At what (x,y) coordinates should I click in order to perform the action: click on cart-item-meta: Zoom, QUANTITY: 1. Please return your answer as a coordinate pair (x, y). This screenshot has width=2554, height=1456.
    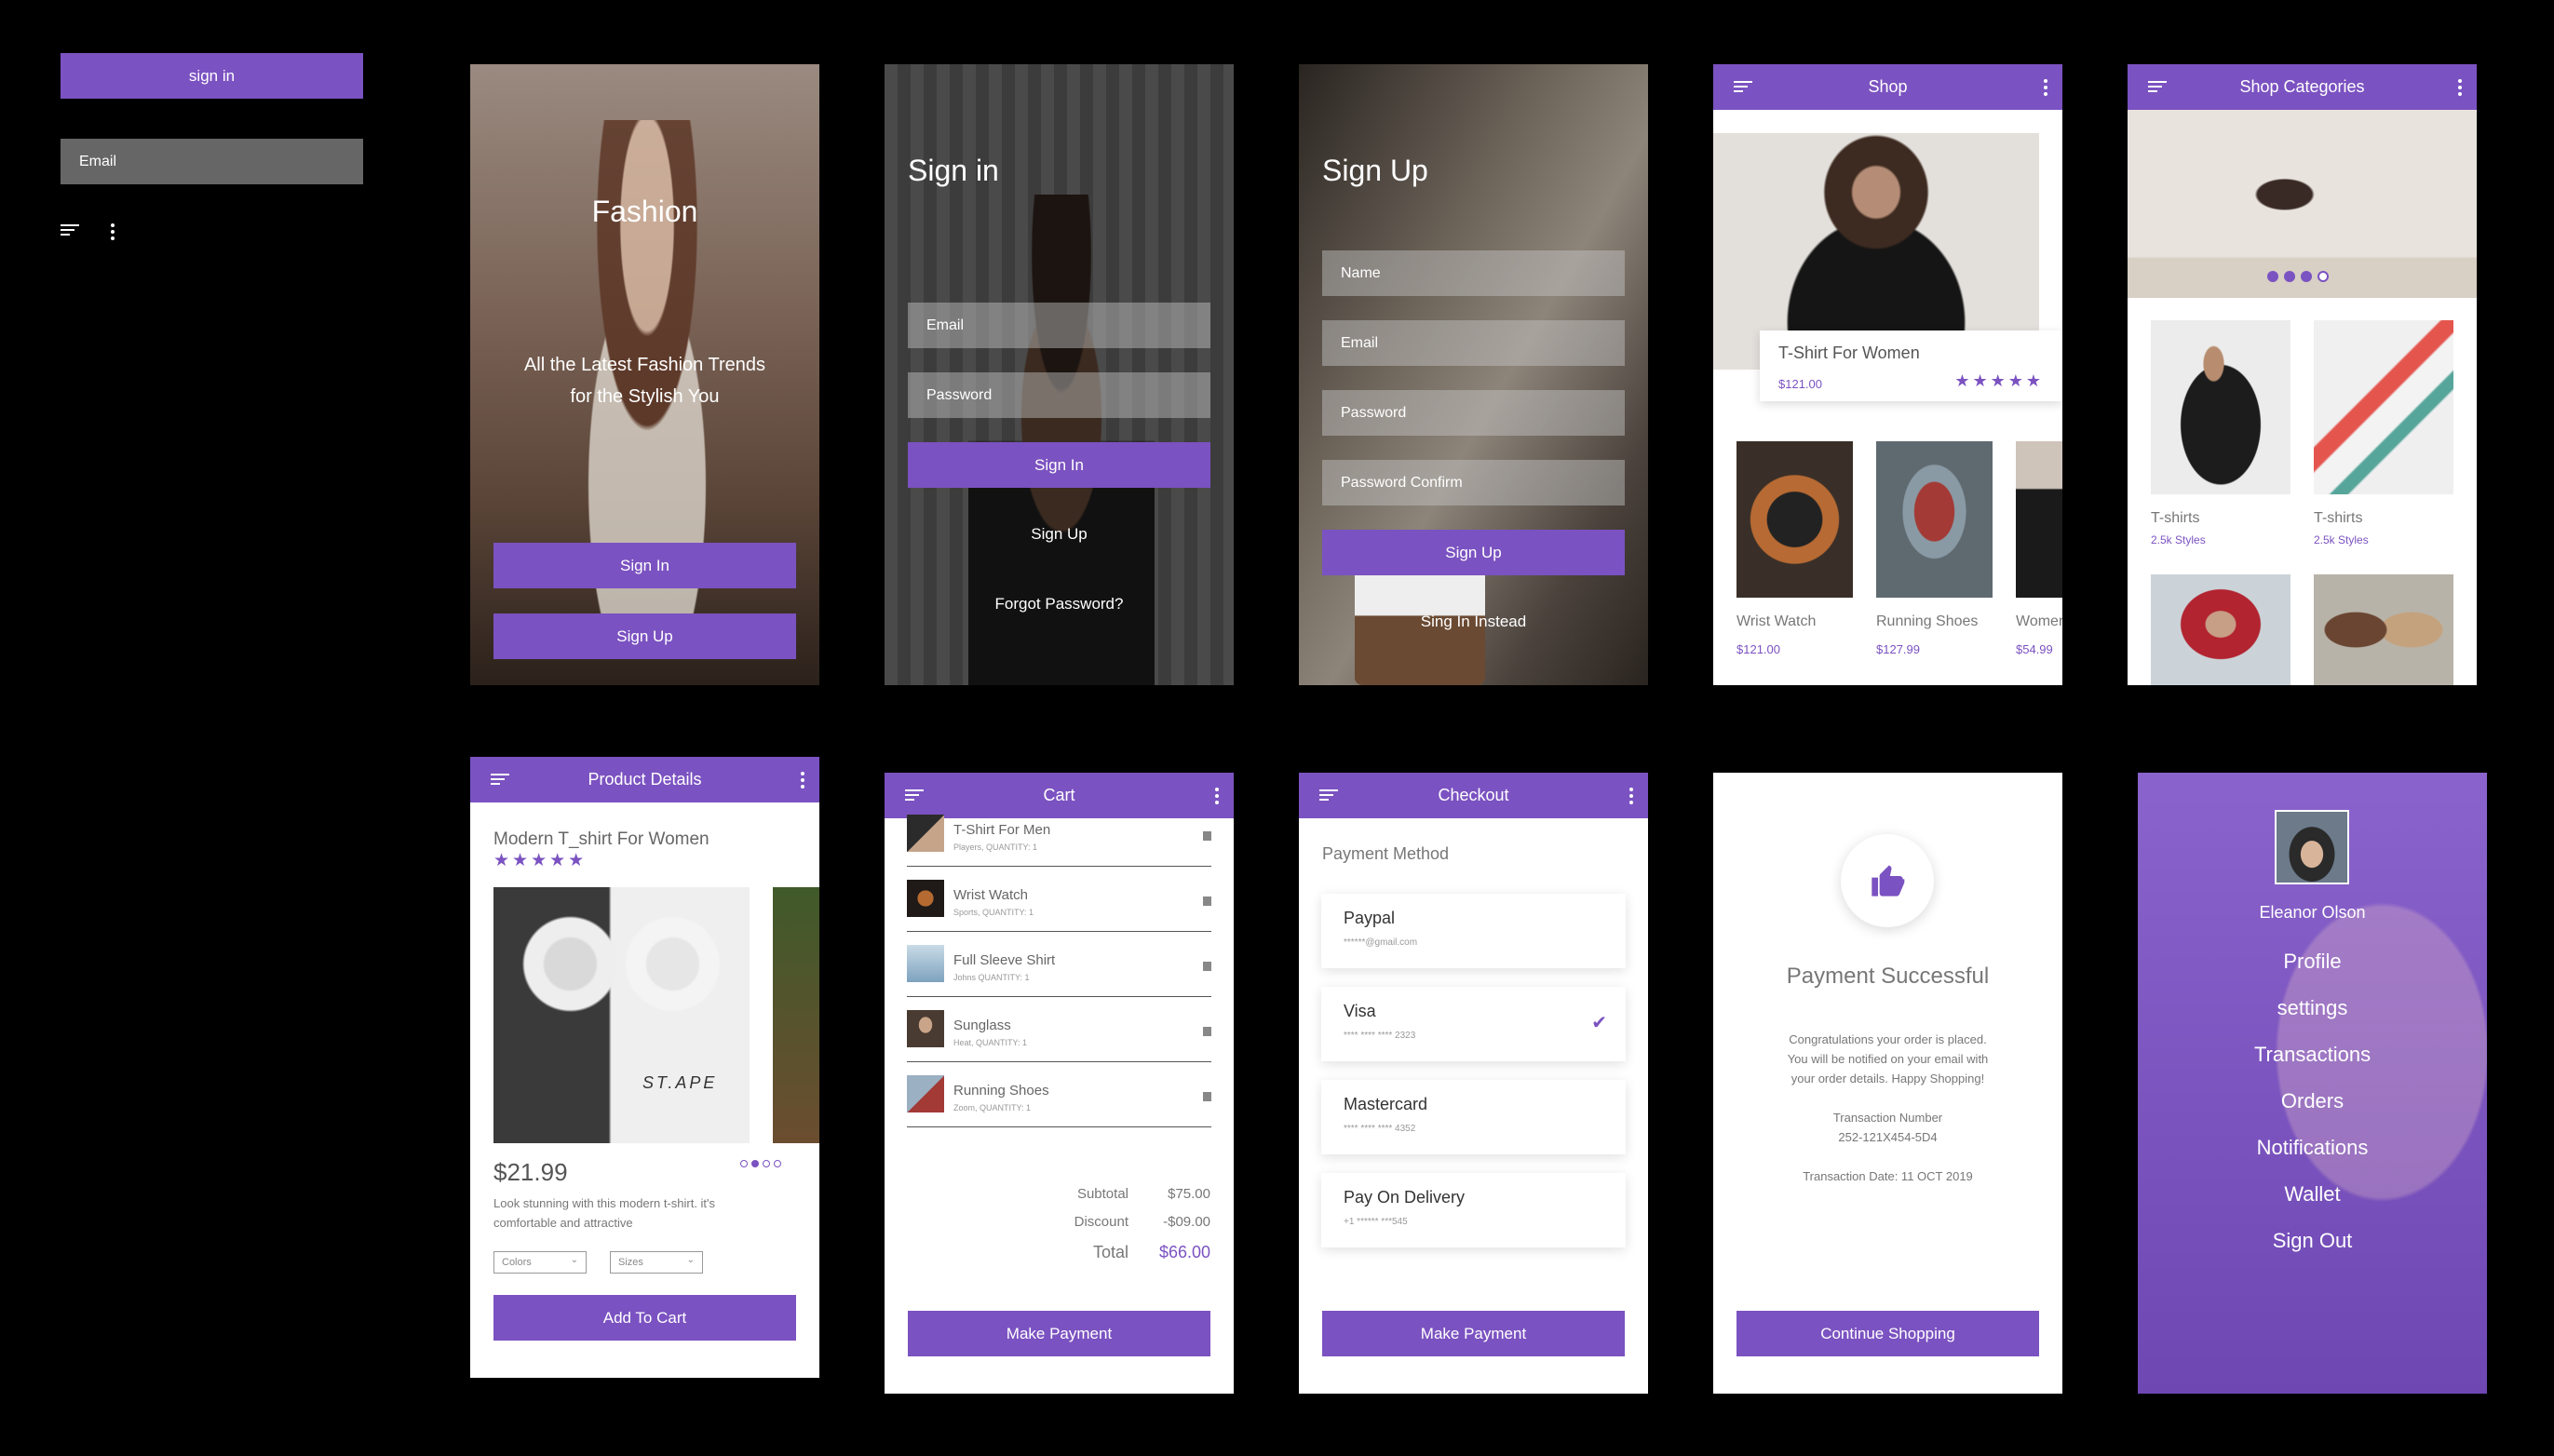
    Looking at the image, I should click on (992, 1107).